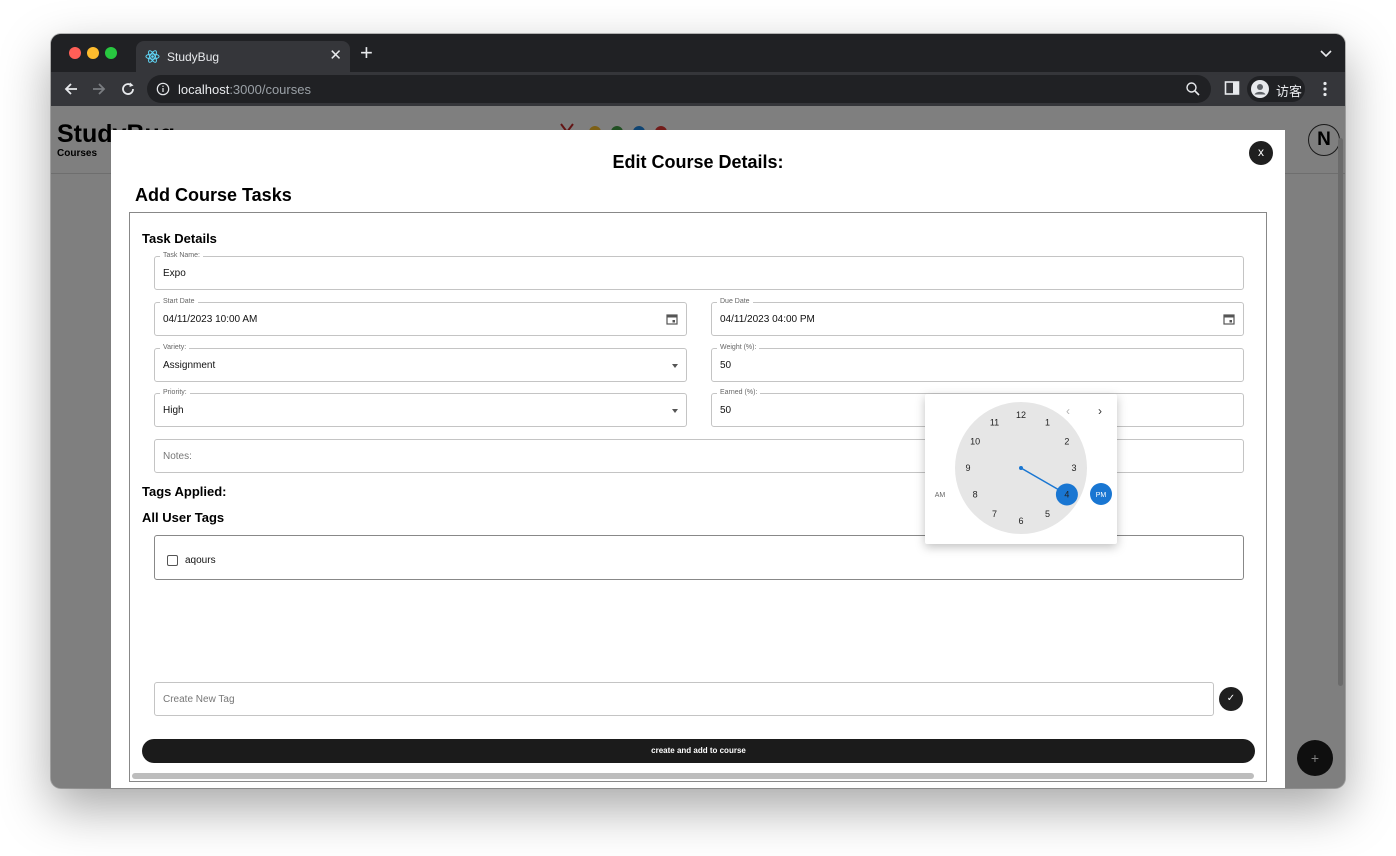 This screenshot has width=1396, height=856. What do you see at coordinates (420, 407) in the screenshot?
I see `priority-select: Priority: High` at bounding box center [420, 407].